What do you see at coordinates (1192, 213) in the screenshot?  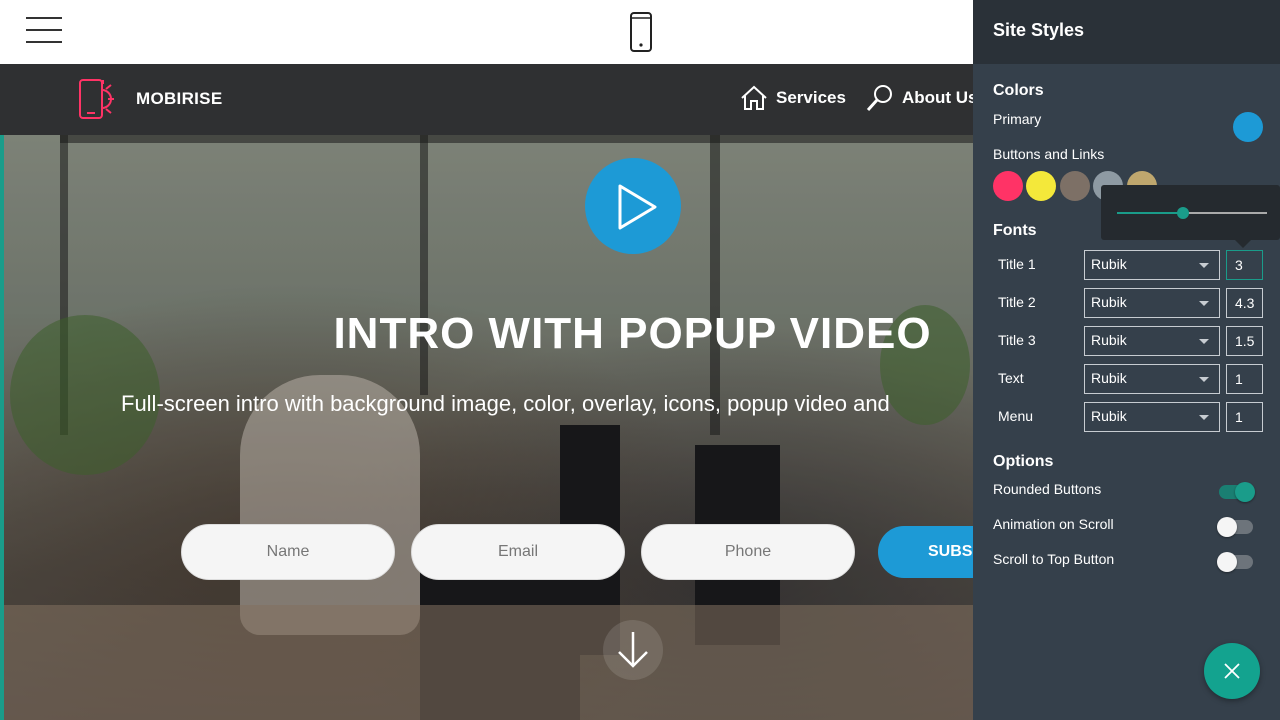 I see `slider-track` at bounding box center [1192, 213].